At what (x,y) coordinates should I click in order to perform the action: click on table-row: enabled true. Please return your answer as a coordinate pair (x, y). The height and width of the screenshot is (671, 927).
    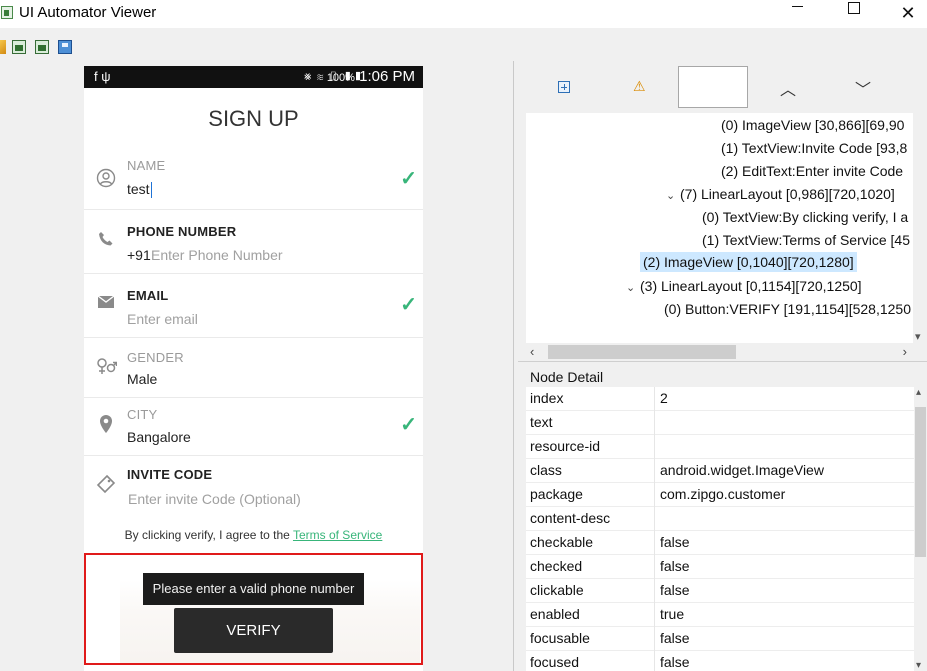
    Looking at the image, I should click on (720, 615).